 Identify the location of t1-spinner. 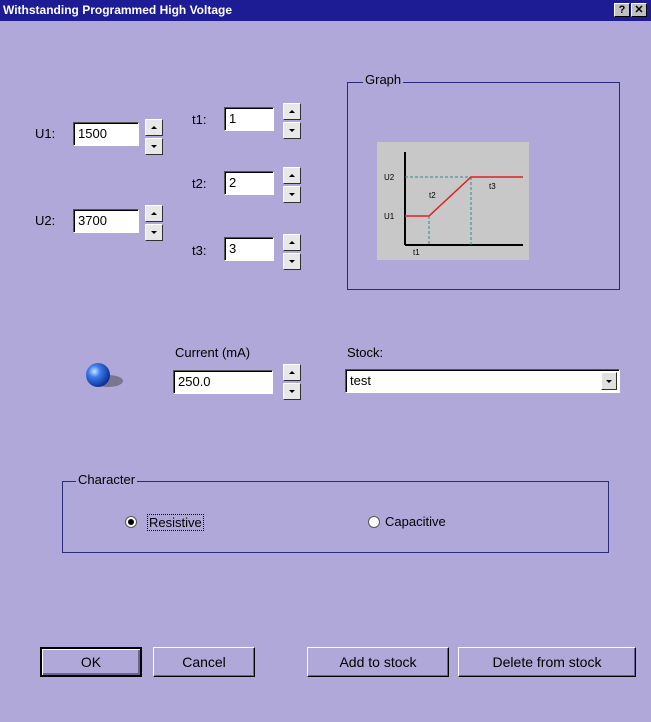
(292, 121).